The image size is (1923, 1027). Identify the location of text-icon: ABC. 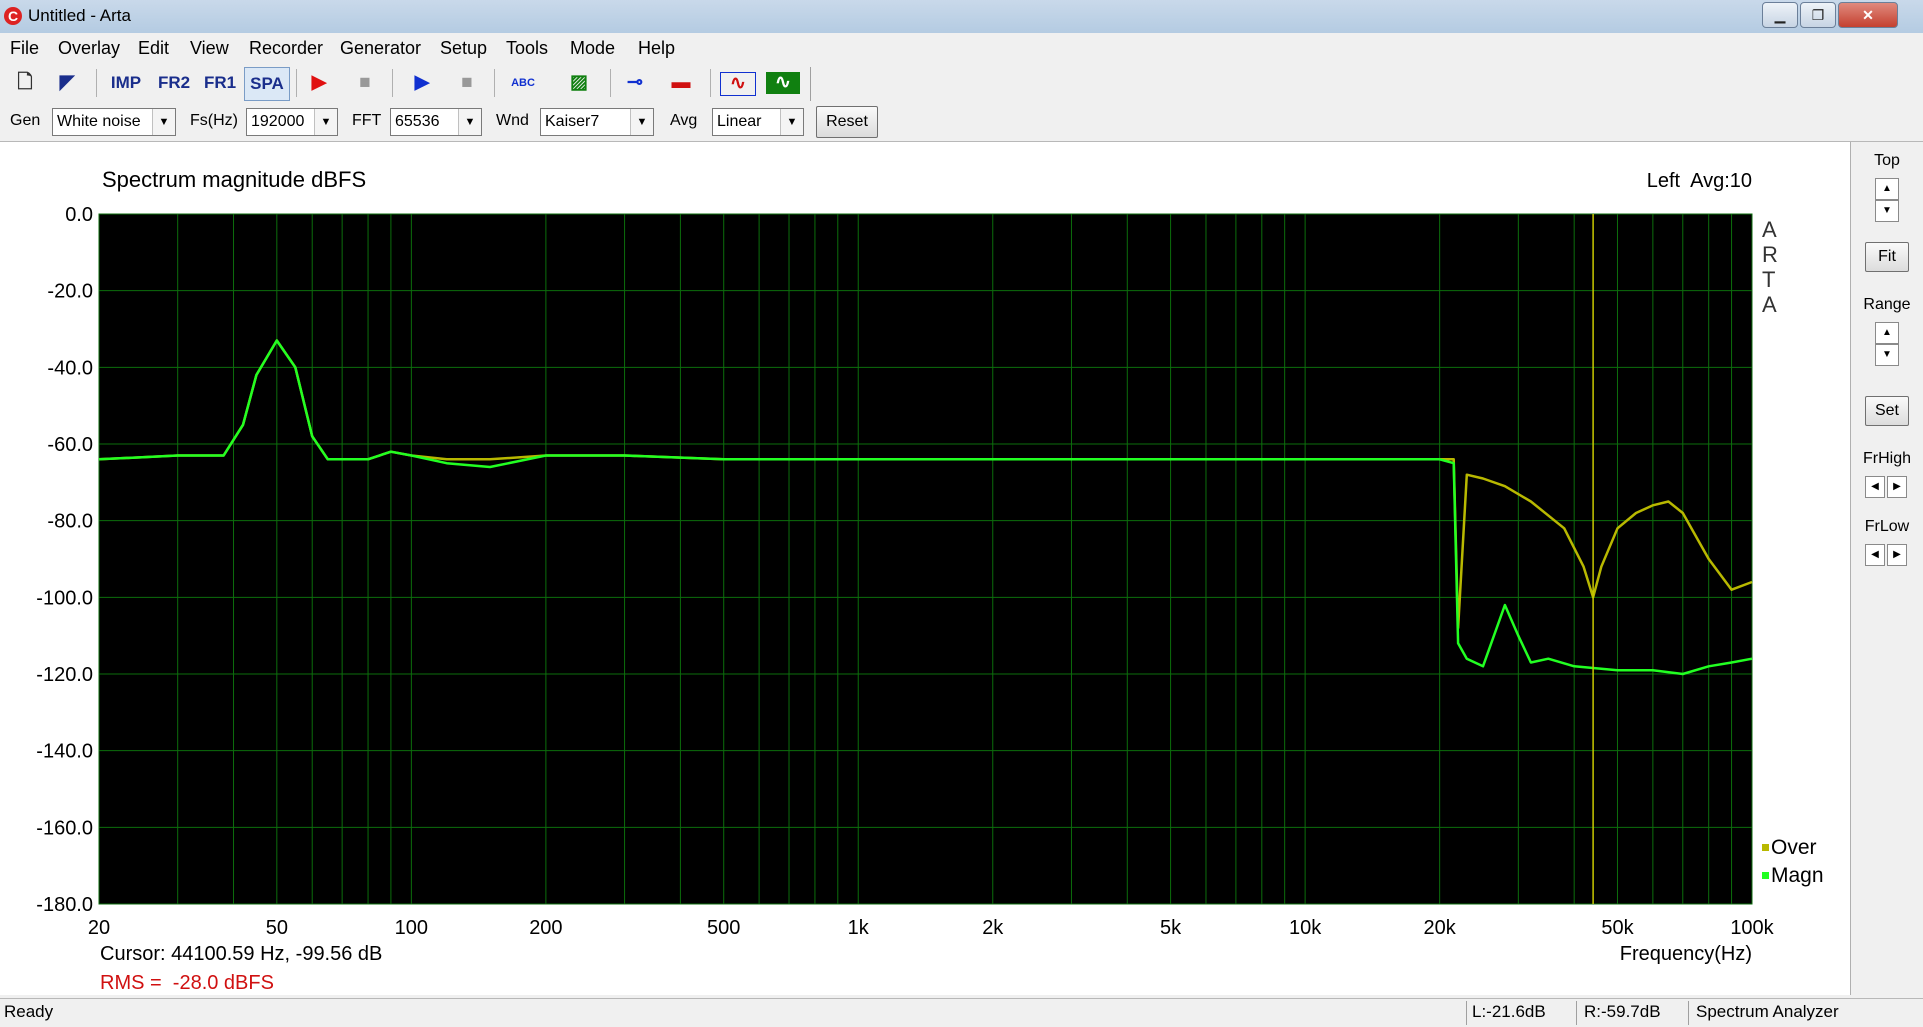
(523, 83).